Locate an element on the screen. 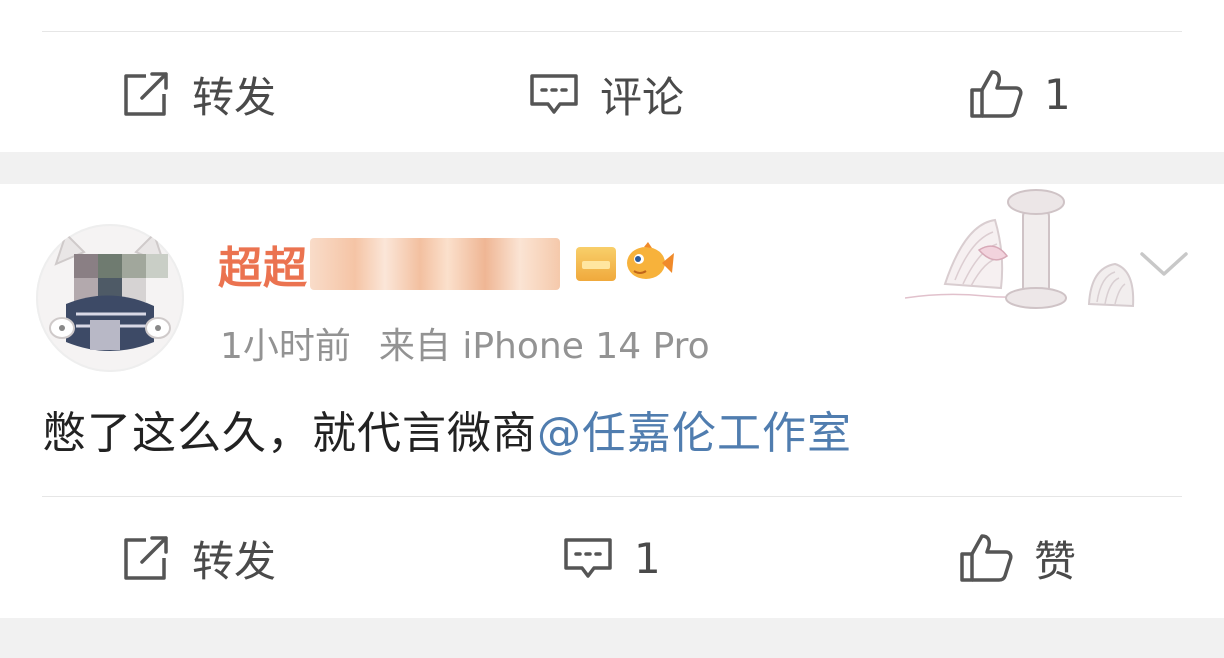 The width and height of the screenshot is (1224, 658). chevron-down-icon is located at coordinates (1164, 264).